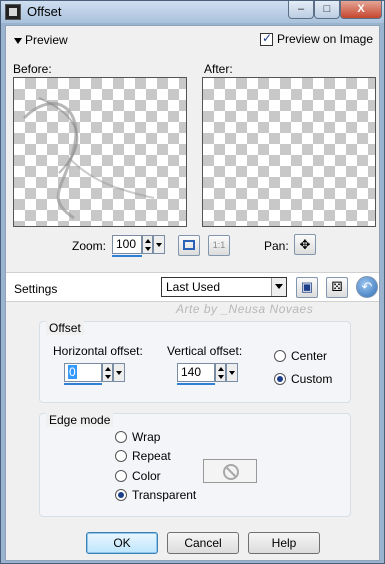 Image resolution: width=385 pixels, height=564 pixels. I want to click on help-button: Help, so click(284, 543).